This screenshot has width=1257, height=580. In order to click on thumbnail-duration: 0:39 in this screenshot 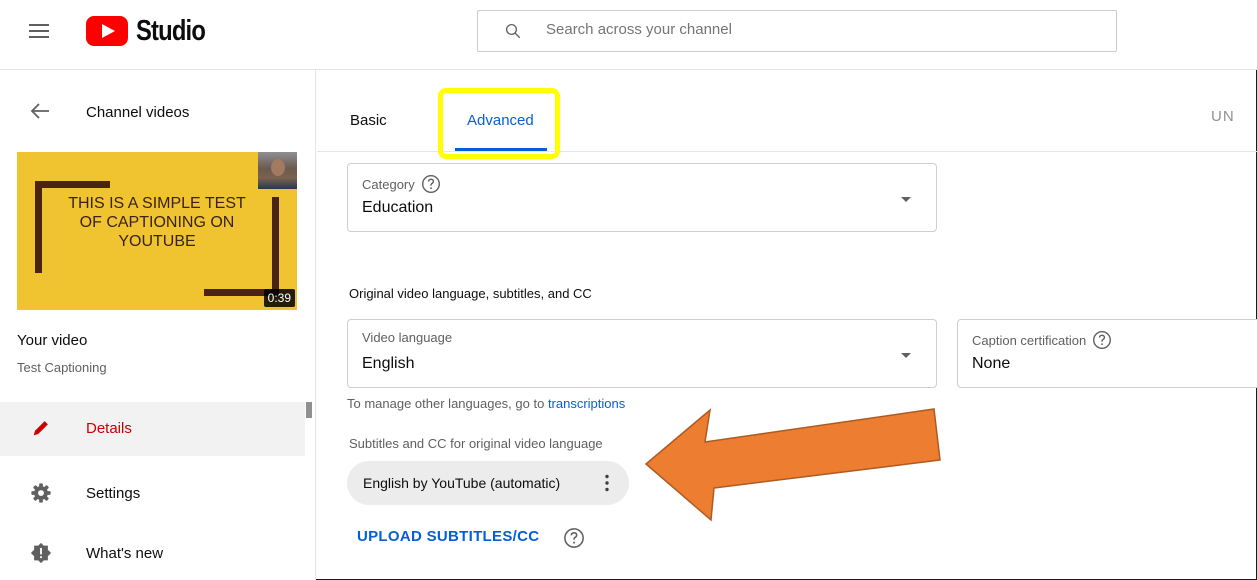, I will do `click(279, 298)`.